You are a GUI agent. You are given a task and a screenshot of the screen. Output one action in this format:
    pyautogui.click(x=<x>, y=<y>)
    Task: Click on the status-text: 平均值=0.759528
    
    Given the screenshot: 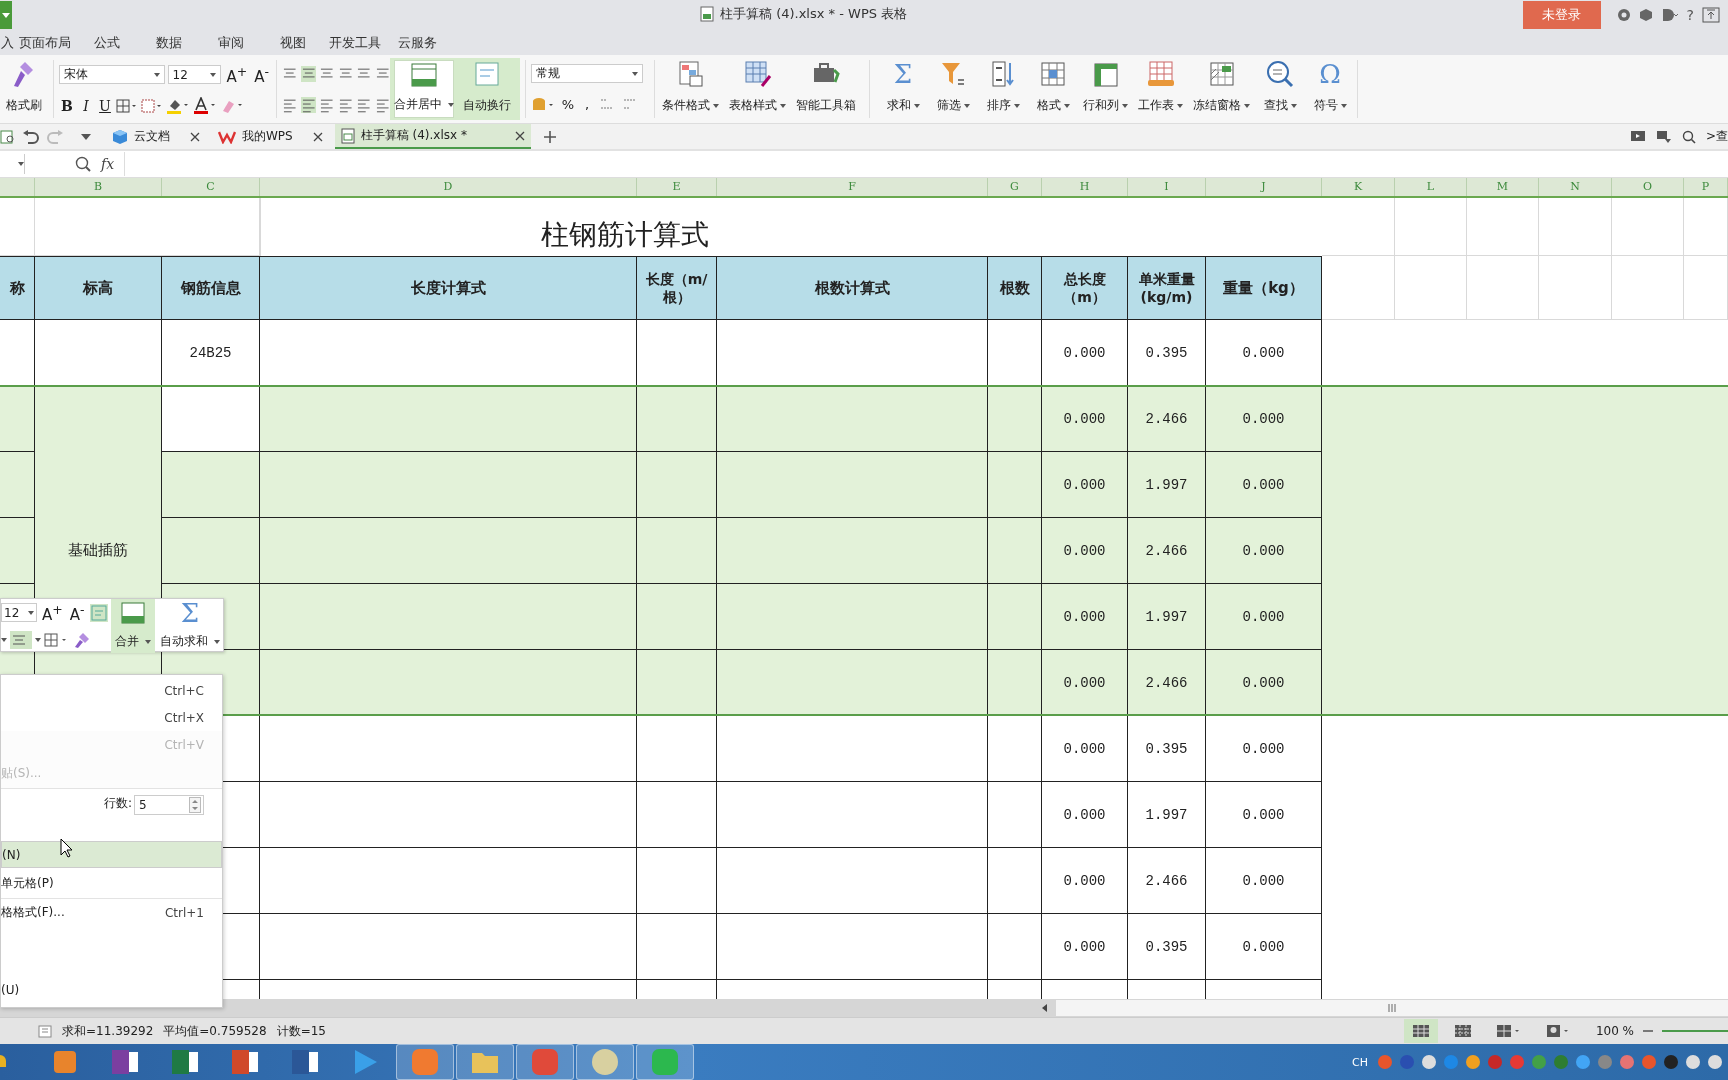 What is the action you would take?
    pyautogui.click(x=215, y=1031)
    